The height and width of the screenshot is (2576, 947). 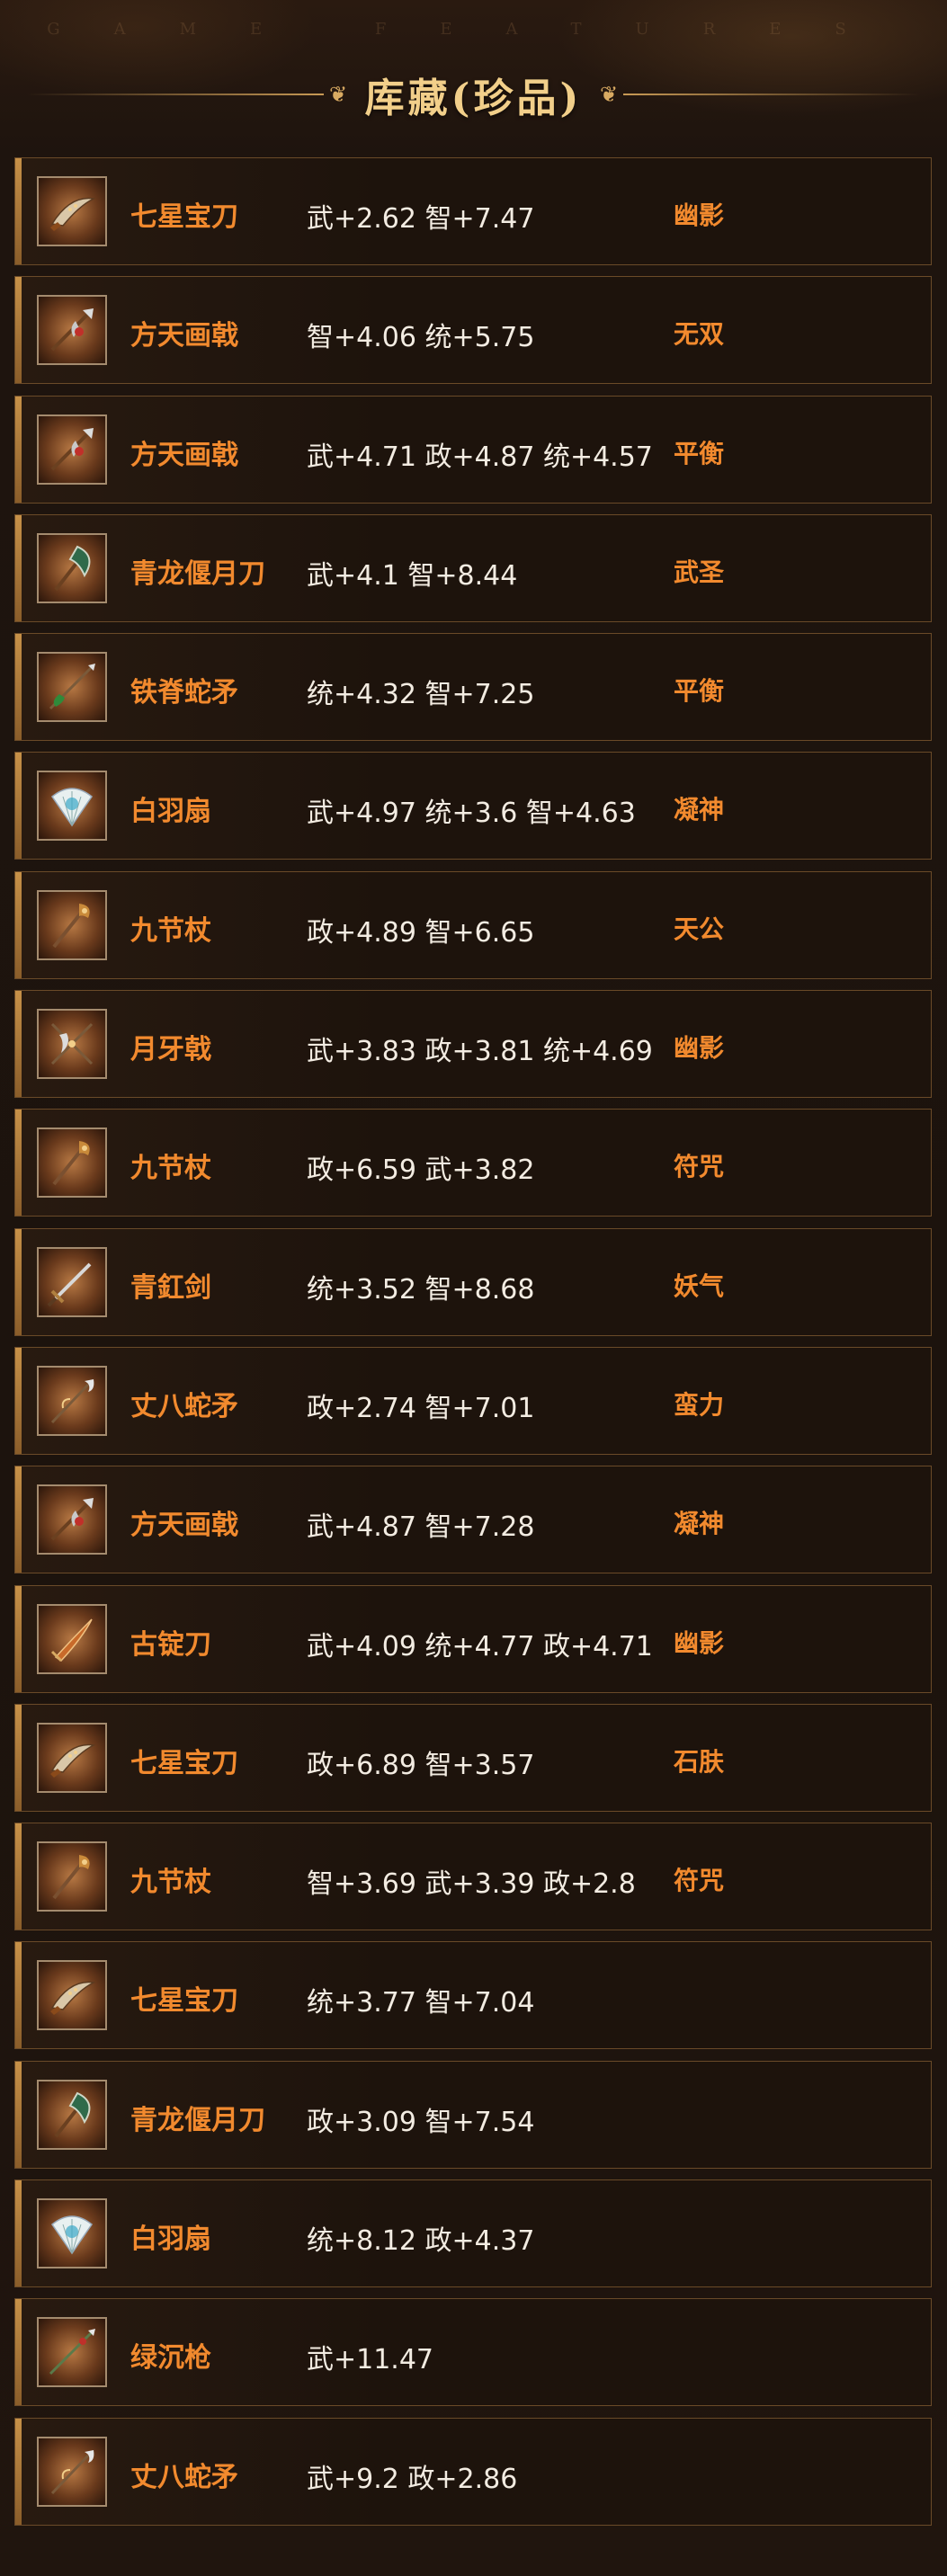 I want to click on item-stats: 政+6.59 武+3.82, so click(x=421, y=1170).